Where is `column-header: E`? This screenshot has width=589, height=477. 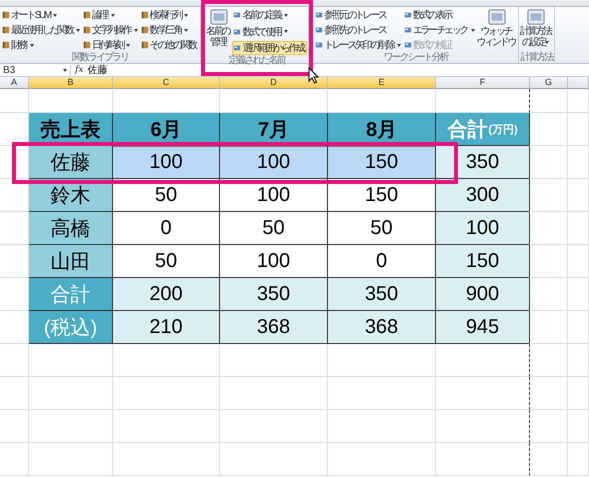 column-header: E is located at coordinates (382, 83).